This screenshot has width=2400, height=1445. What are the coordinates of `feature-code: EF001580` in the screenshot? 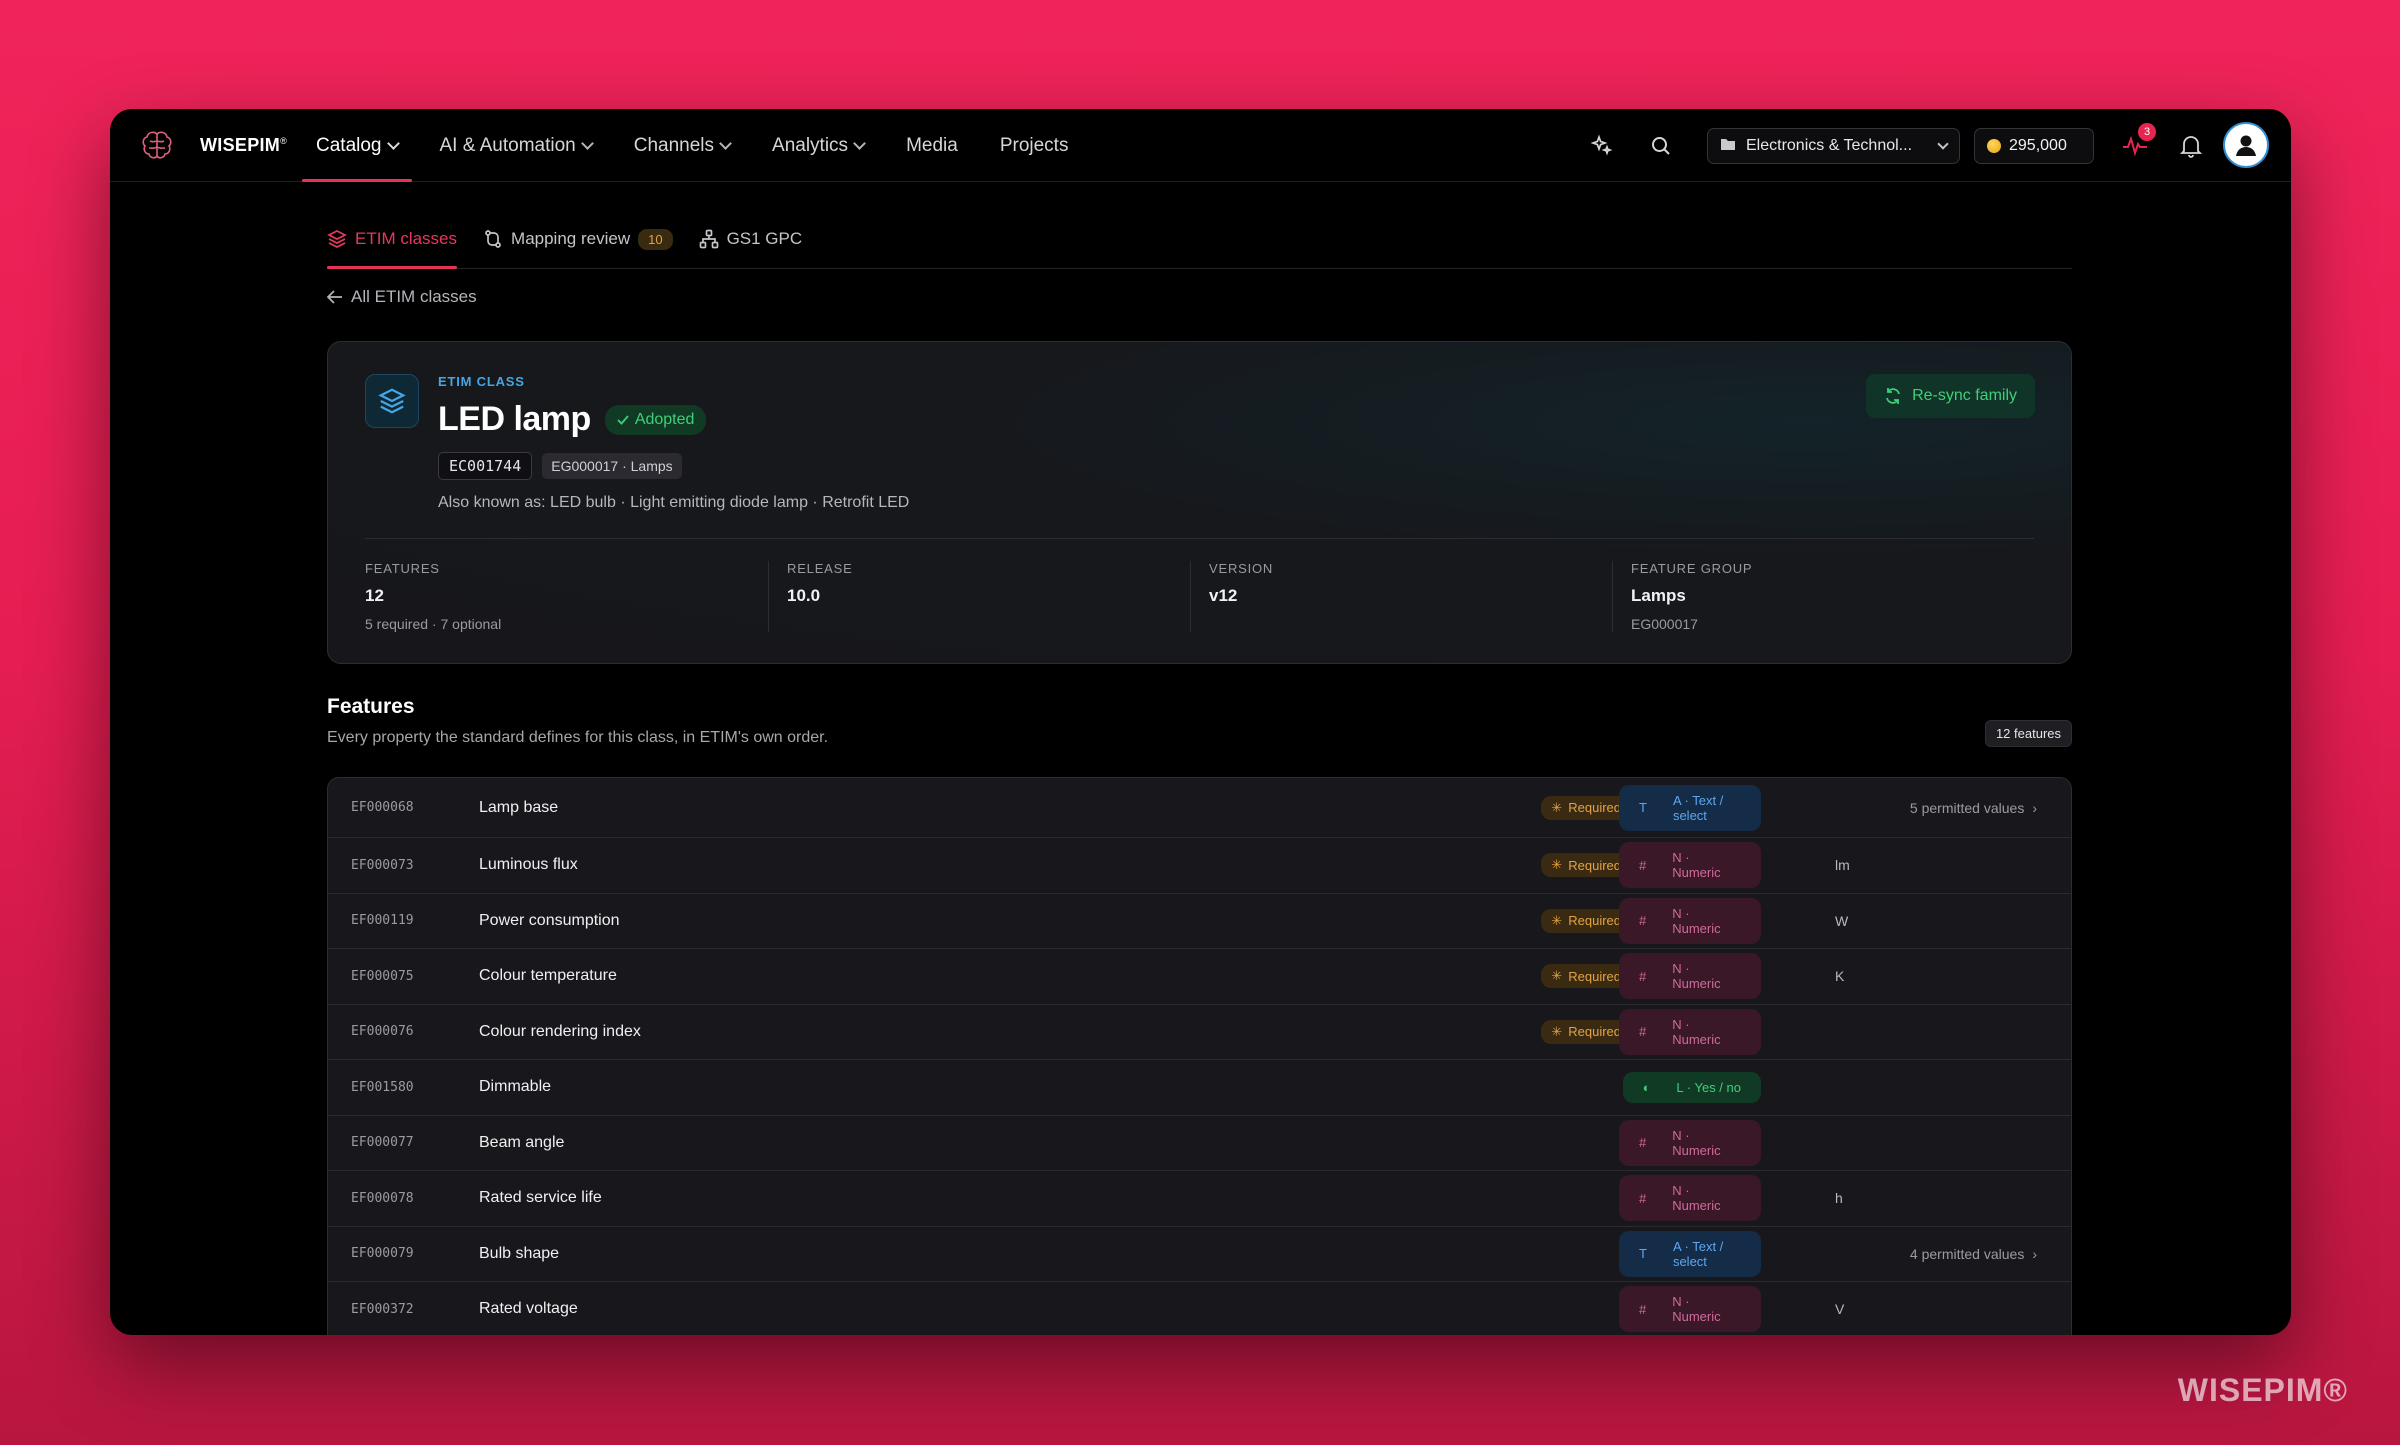 It's located at (382, 1087).